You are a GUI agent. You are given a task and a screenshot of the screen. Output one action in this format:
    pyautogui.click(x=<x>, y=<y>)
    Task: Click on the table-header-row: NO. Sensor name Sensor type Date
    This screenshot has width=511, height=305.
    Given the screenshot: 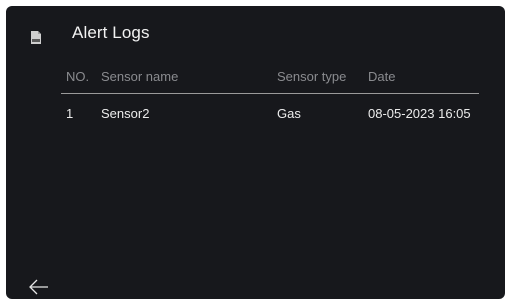 What is the action you would take?
    pyautogui.click(x=270, y=80)
    